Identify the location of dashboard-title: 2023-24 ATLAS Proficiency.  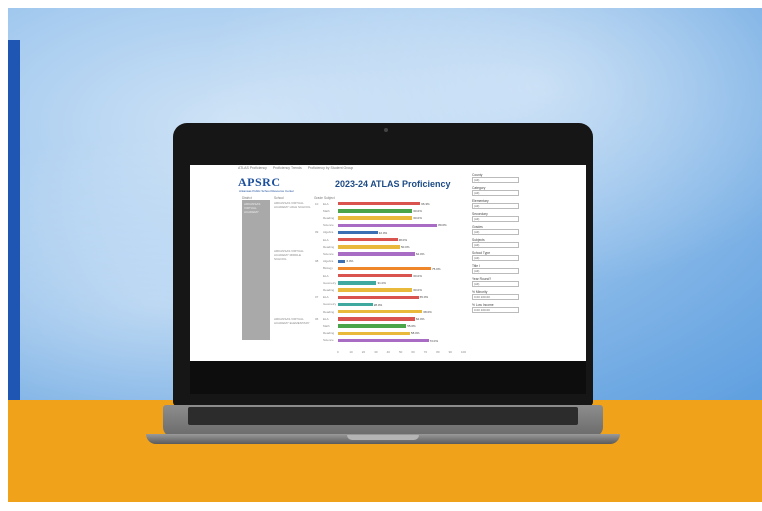
(393, 184).